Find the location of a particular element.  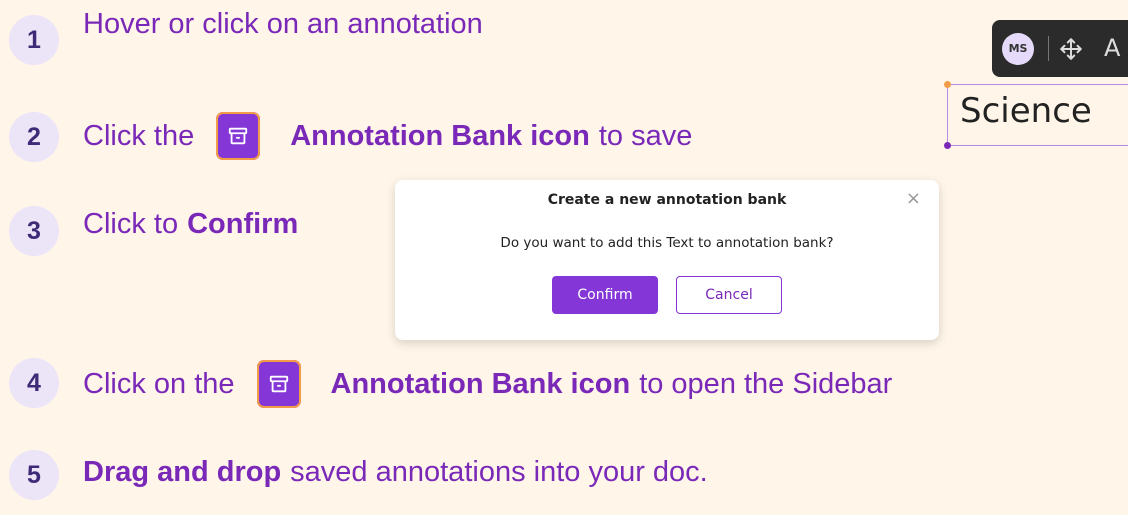

step-4-pre: Click on the is located at coordinates (159, 383).